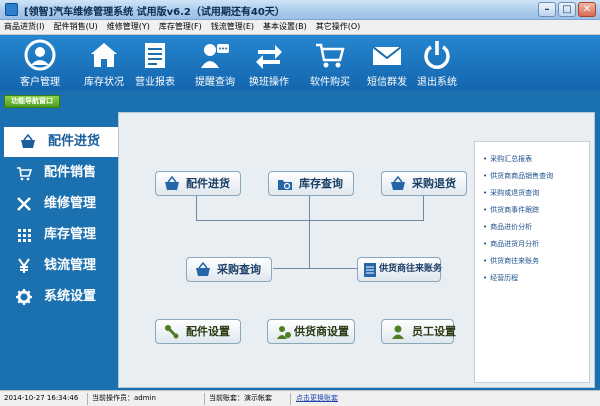  I want to click on purchase-return-button: 采购退货, so click(424, 183).